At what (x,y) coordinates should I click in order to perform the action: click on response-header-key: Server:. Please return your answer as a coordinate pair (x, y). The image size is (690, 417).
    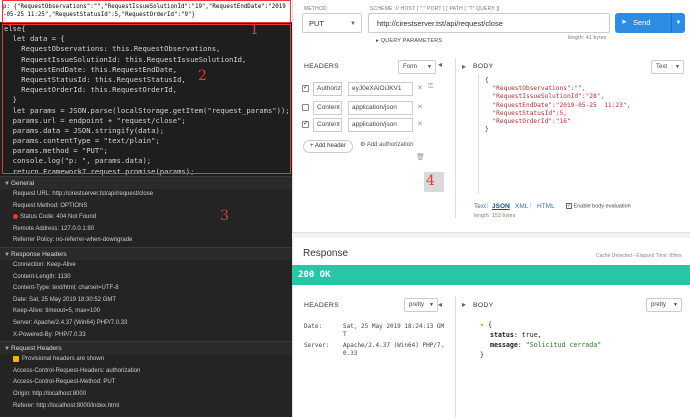
    Looking at the image, I should click on (317, 345).